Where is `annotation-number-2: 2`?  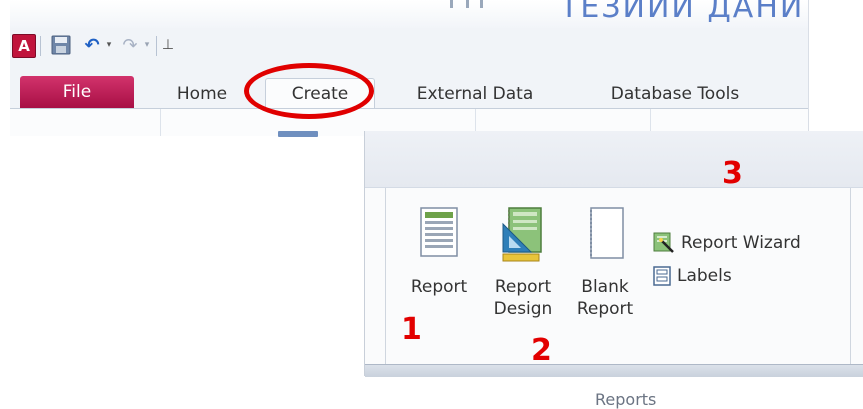
annotation-number-2: 2 is located at coordinates (541, 350).